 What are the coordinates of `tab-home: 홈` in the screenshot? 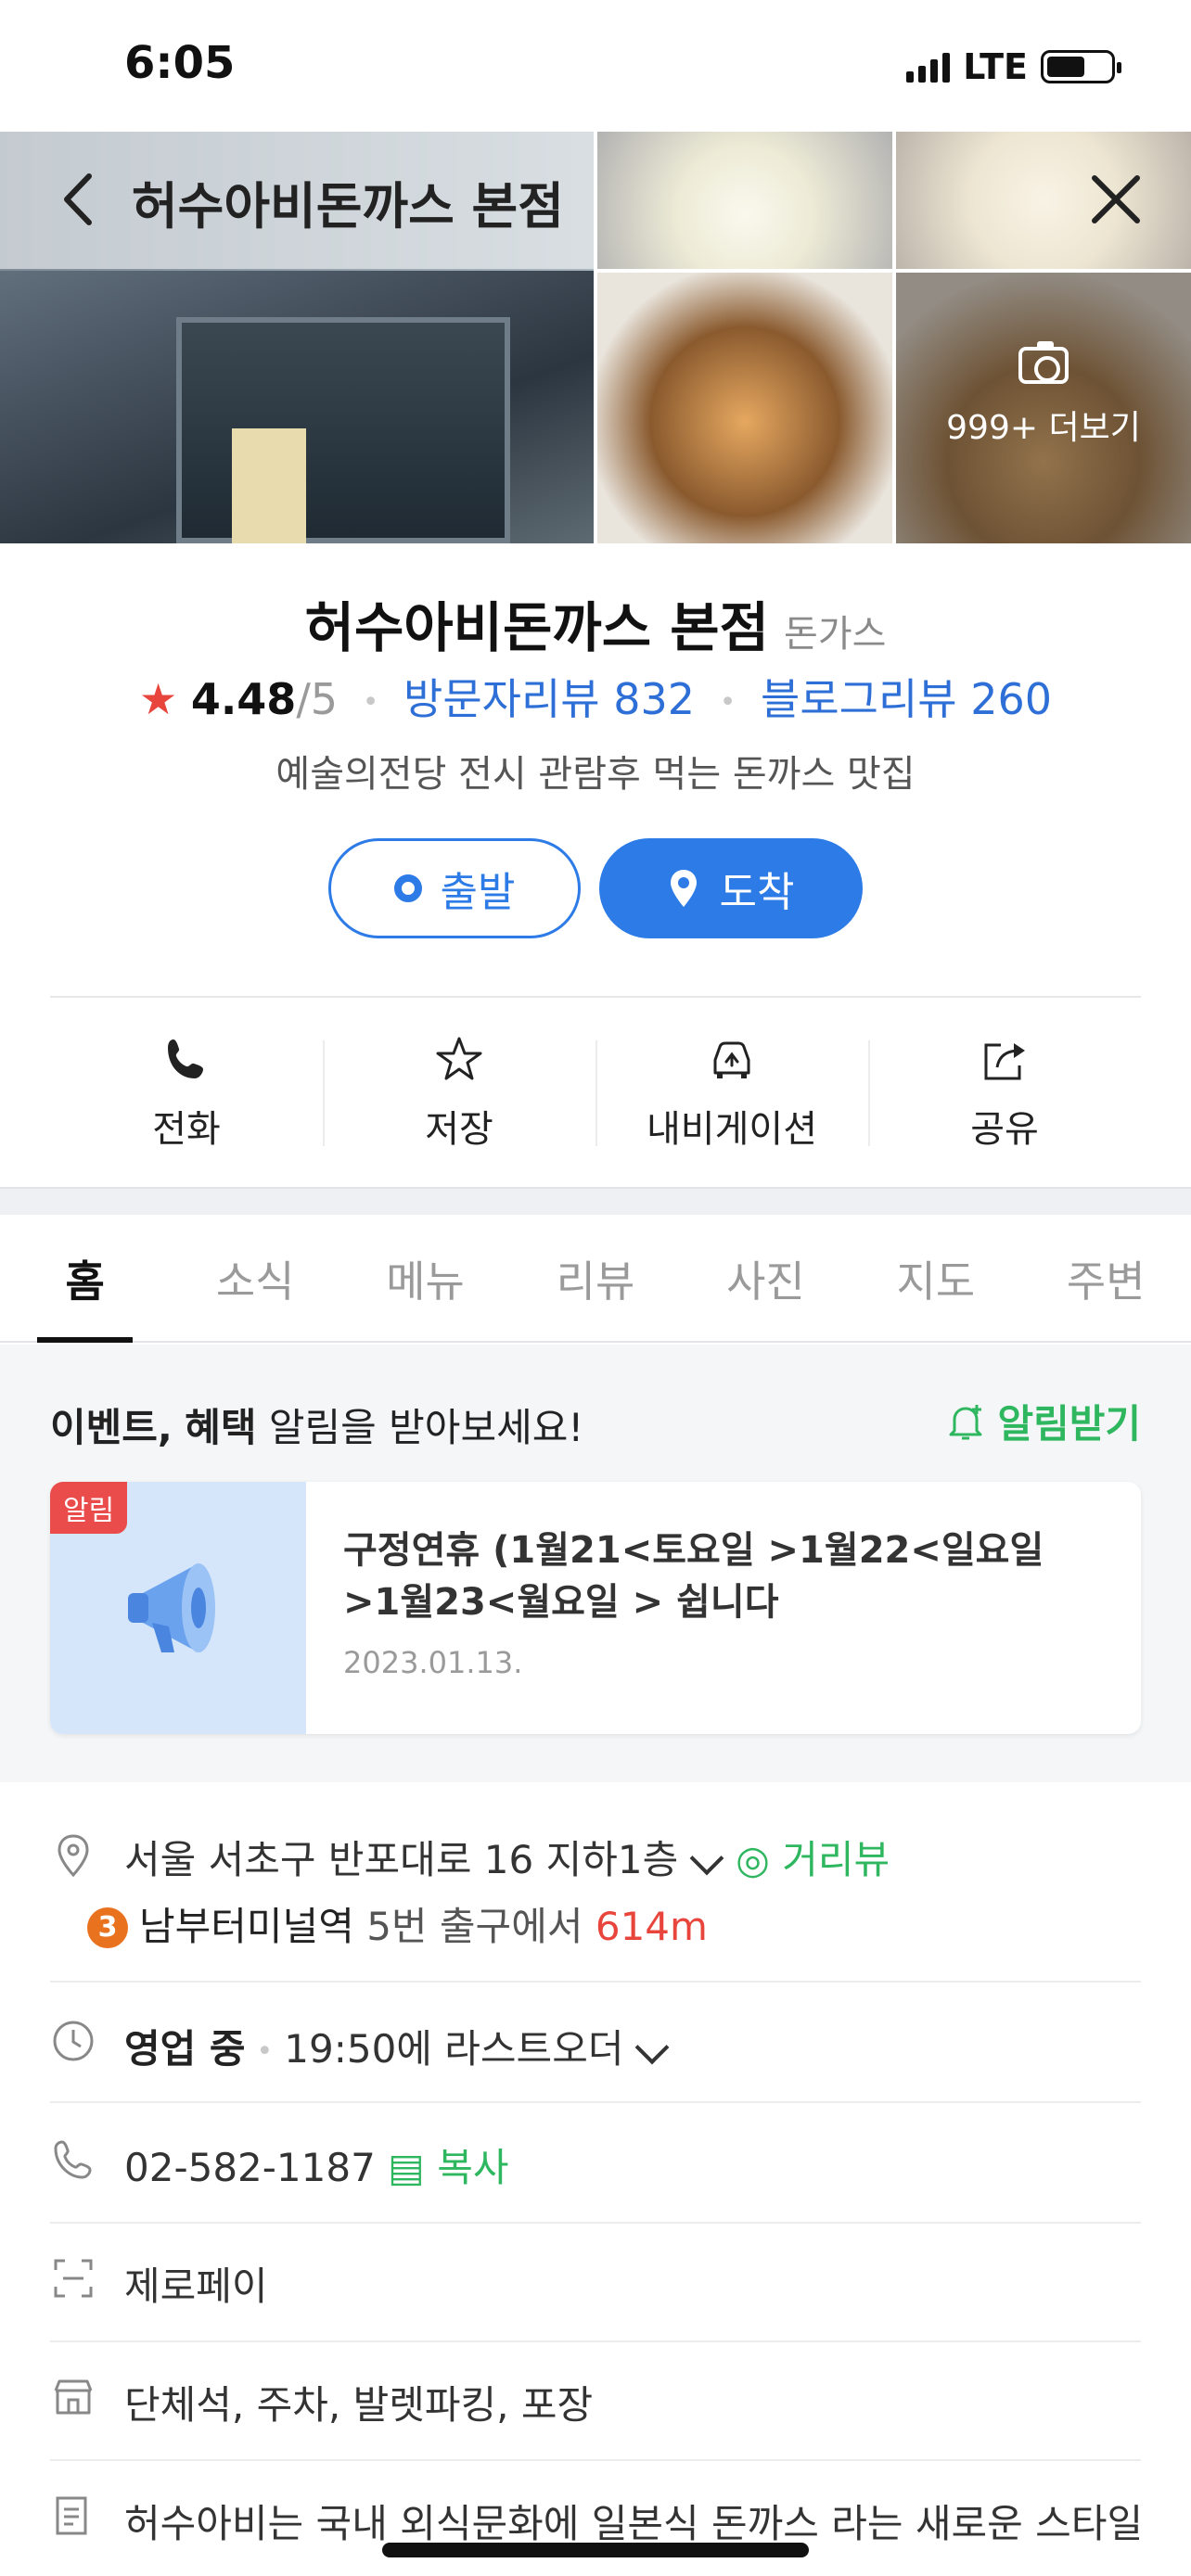 It's located at (85, 1279).